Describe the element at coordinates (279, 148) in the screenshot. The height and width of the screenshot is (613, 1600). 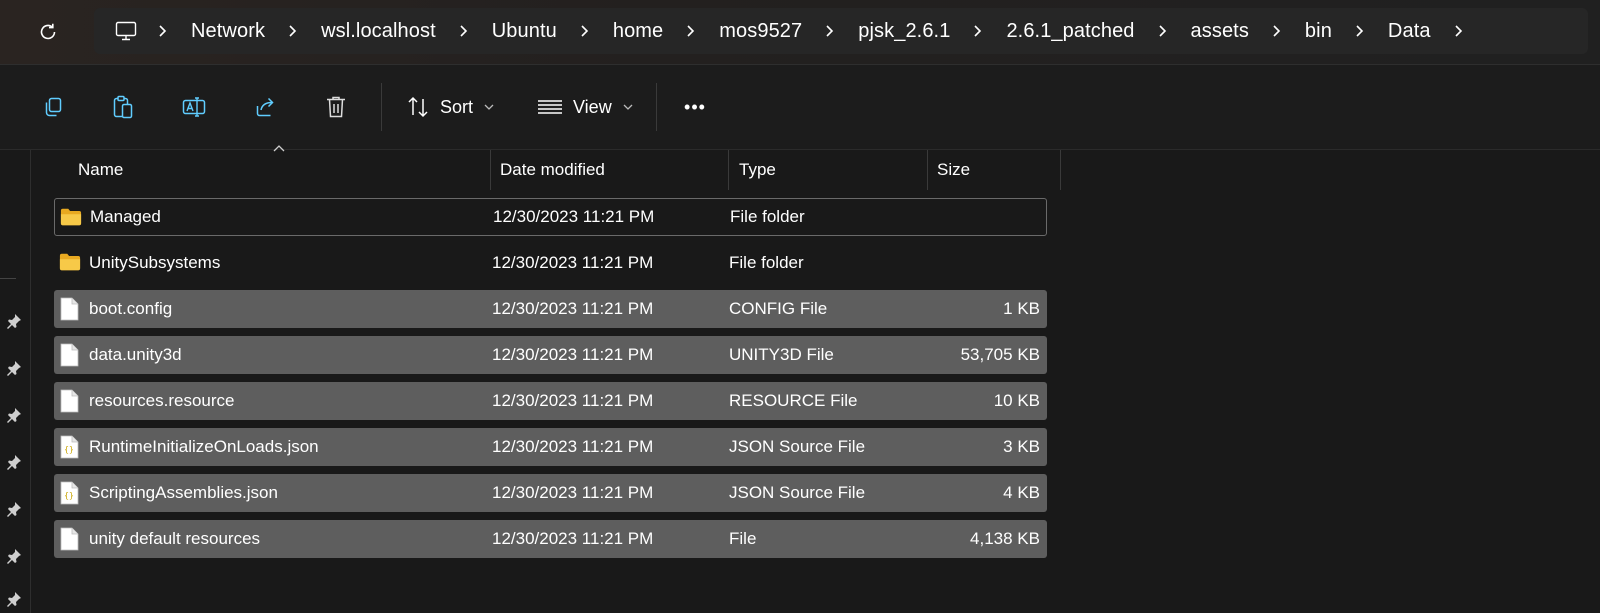
I see `sort-ascending-icon` at that location.